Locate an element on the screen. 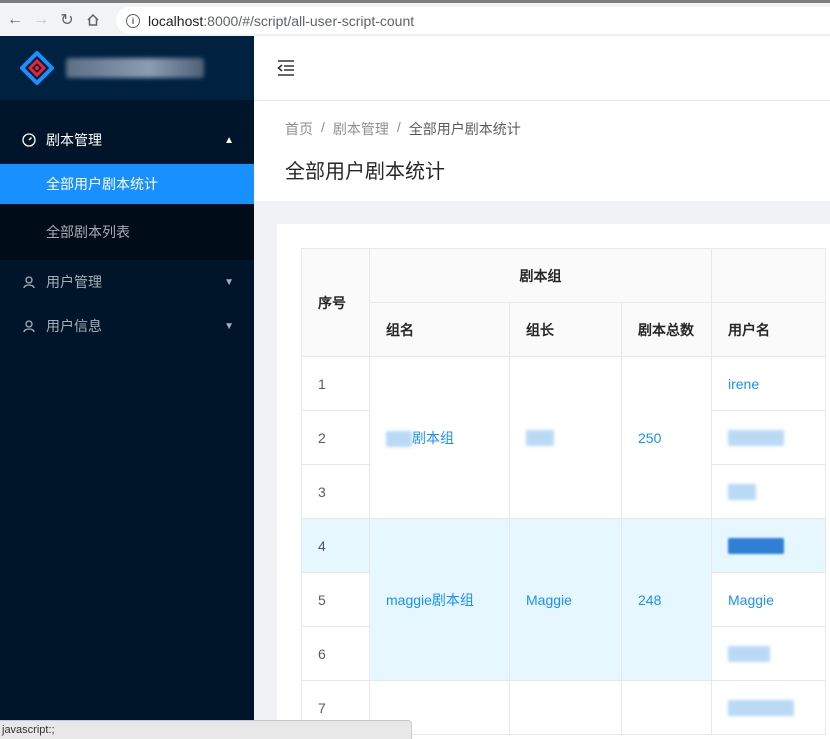 The height and width of the screenshot is (739, 830). menu-user-info: 用户信息 ▼ is located at coordinates (127, 326).